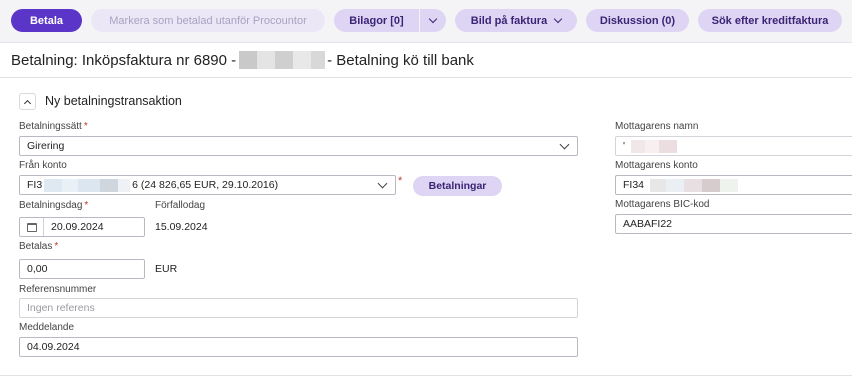 This screenshot has height=388, width=852. What do you see at coordinates (35, 185) in the screenshot?
I see `from-account-prefix: FI3` at bounding box center [35, 185].